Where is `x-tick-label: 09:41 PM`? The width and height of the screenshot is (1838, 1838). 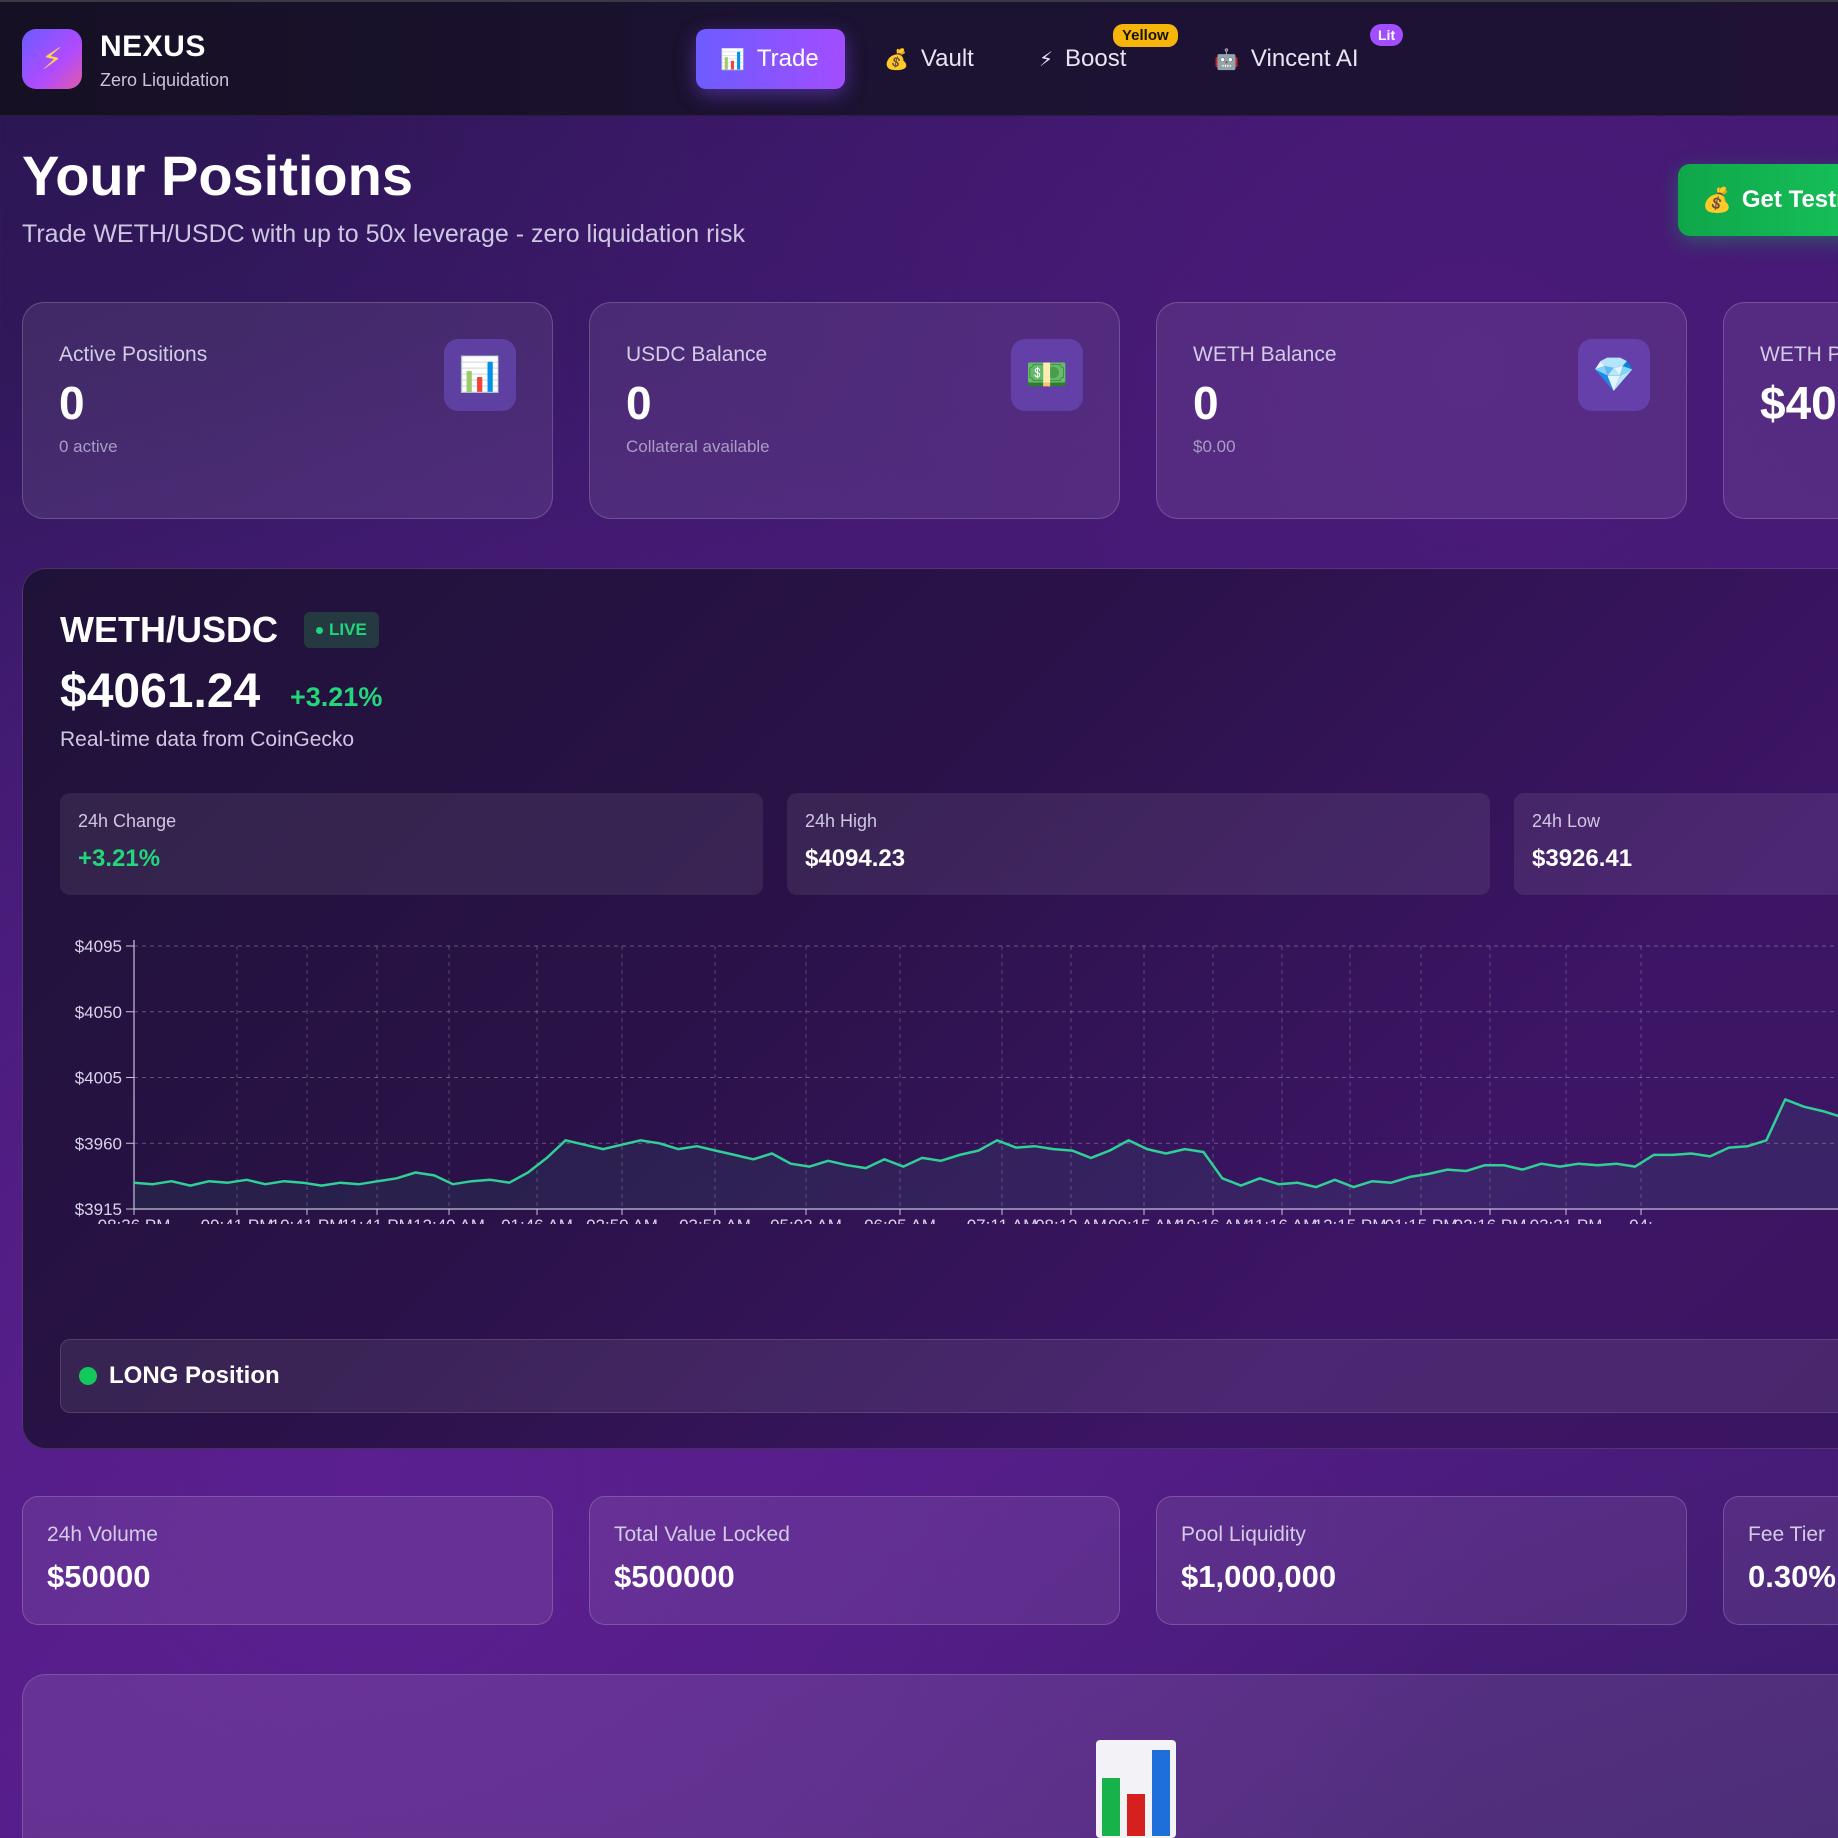 x-tick-label: 09:41 PM is located at coordinates (237, 1220).